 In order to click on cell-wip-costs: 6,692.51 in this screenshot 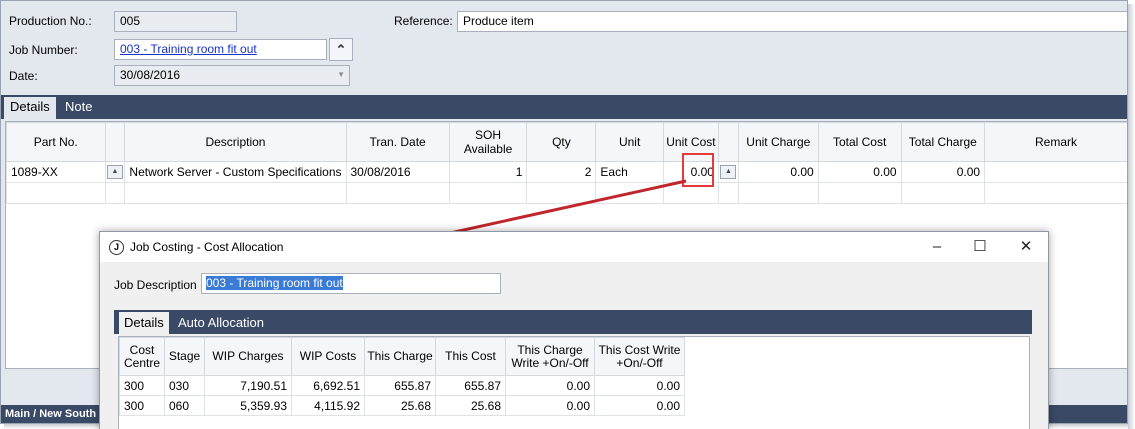, I will do `click(328, 385)`.